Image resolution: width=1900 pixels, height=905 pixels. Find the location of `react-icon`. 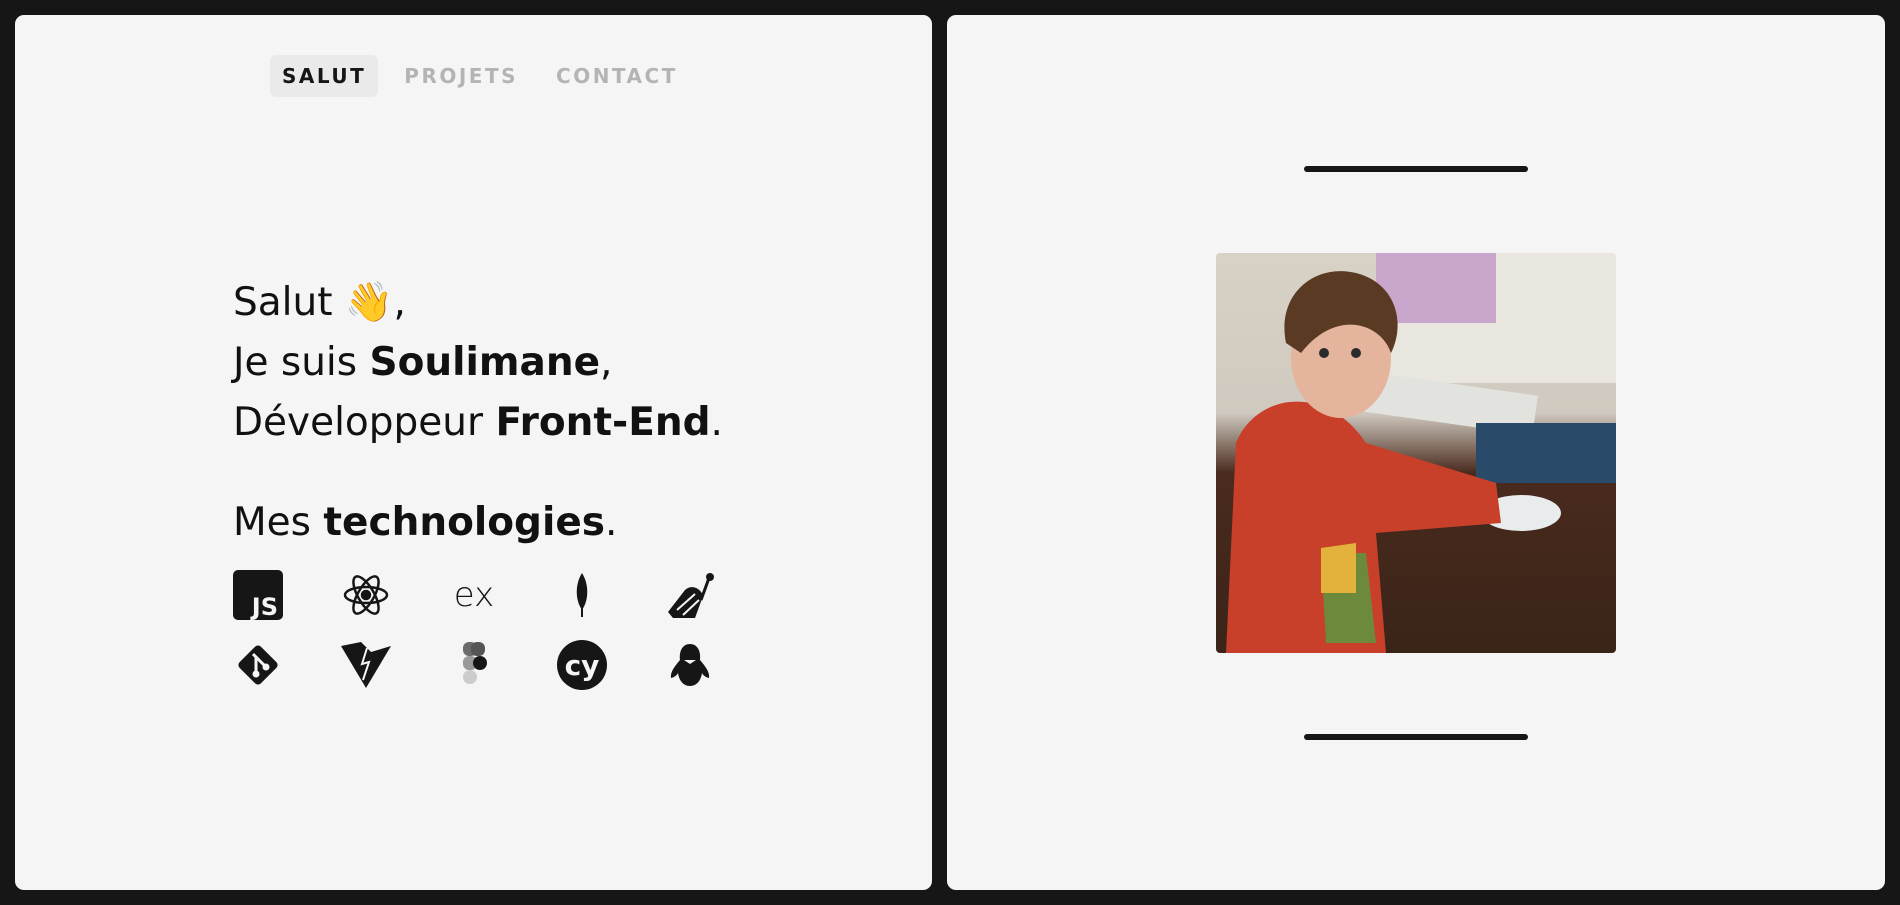

react-icon is located at coordinates (366, 595).